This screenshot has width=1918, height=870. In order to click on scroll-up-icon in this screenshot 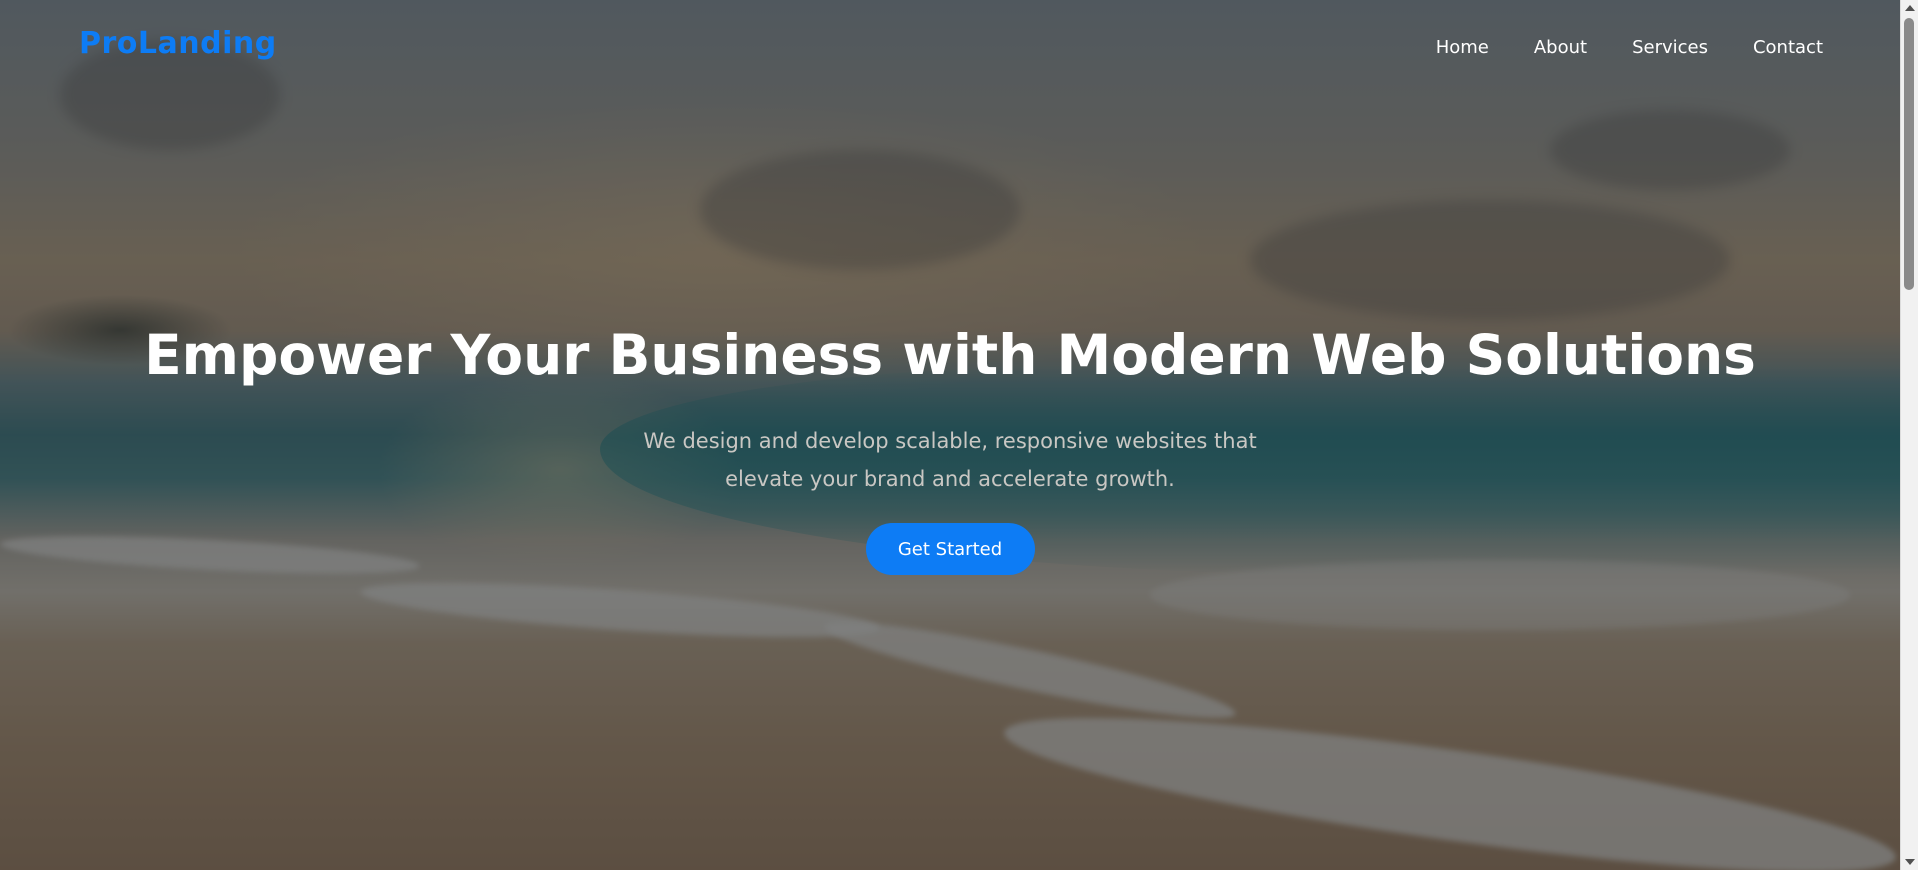, I will do `click(1910, 8)`.